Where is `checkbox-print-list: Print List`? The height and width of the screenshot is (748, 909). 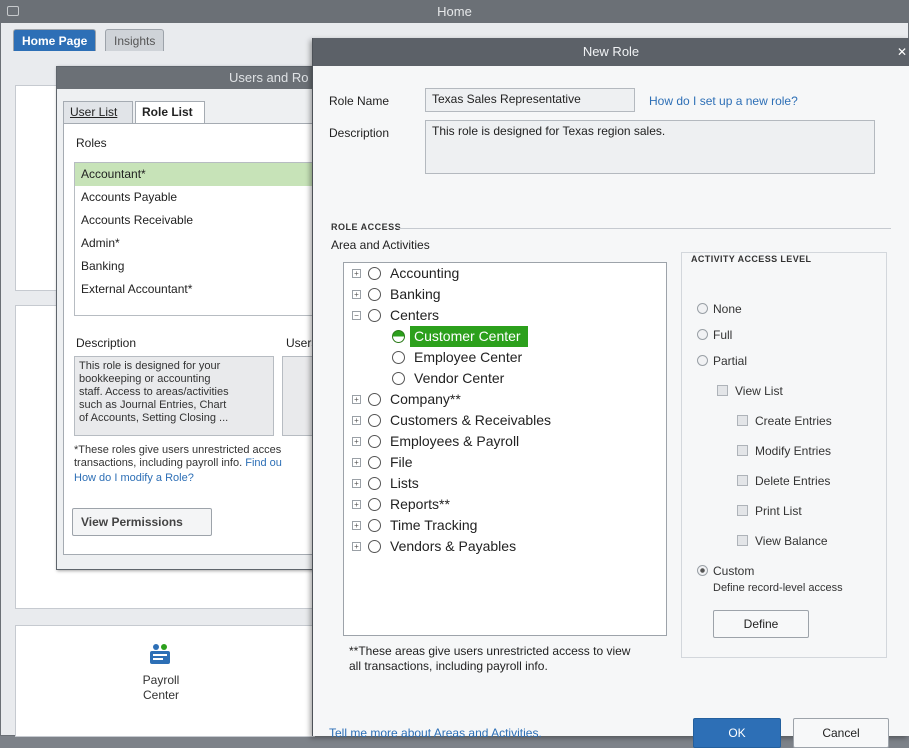
checkbox-print-list: Print List is located at coordinates (769, 511).